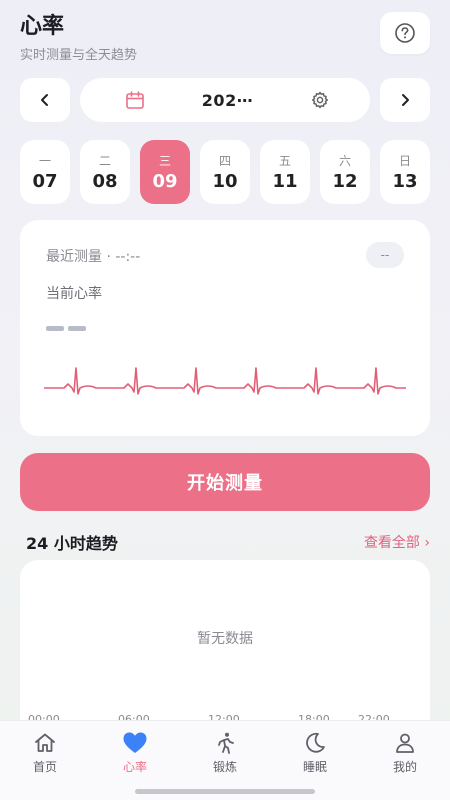  I want to click on tab-profile: 我的, so click(405, 753).